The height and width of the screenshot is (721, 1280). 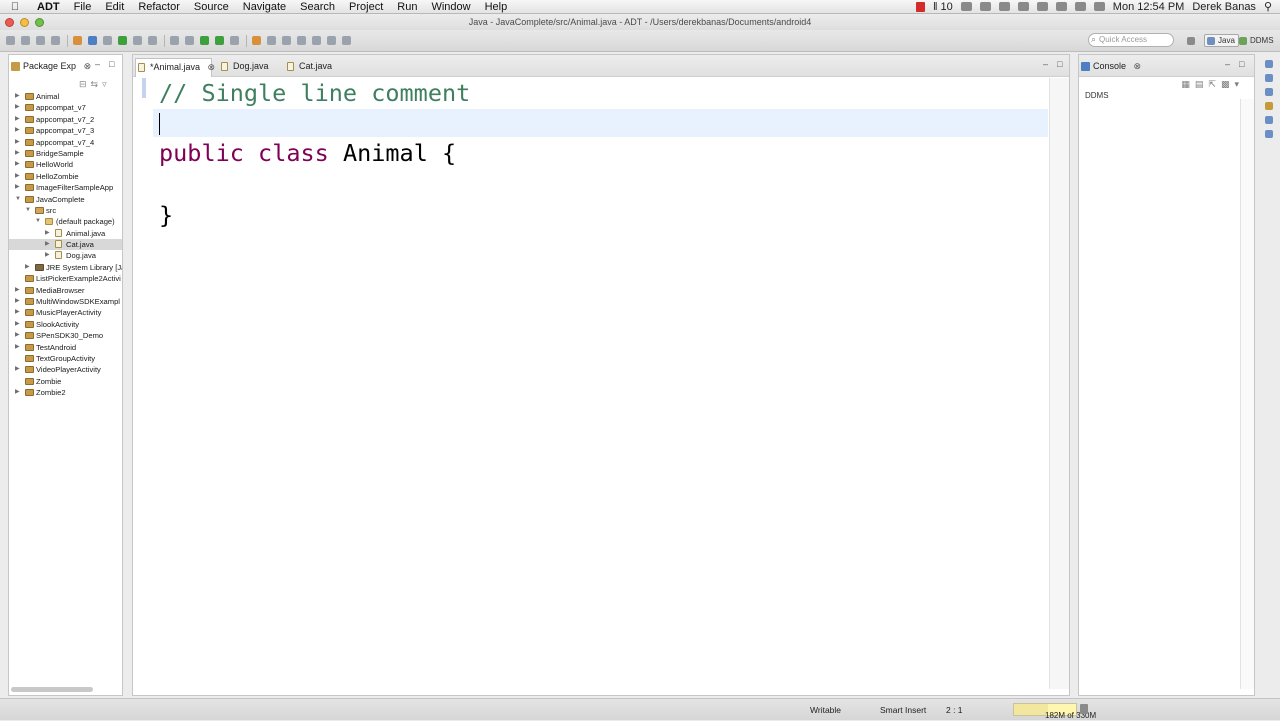 What do you see at coordinates (1099, 6) in the screenshot?
I see `display-icon` at bounding box center [1099, 6].